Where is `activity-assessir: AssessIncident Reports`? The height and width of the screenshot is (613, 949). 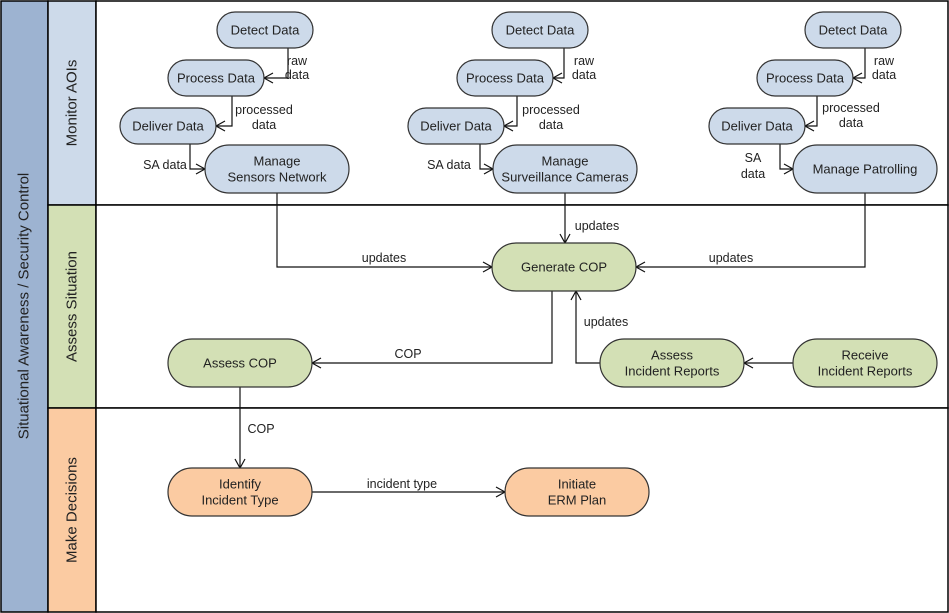 activity-assessir: AssessIncident Reports is located at coordinates (672, 363).